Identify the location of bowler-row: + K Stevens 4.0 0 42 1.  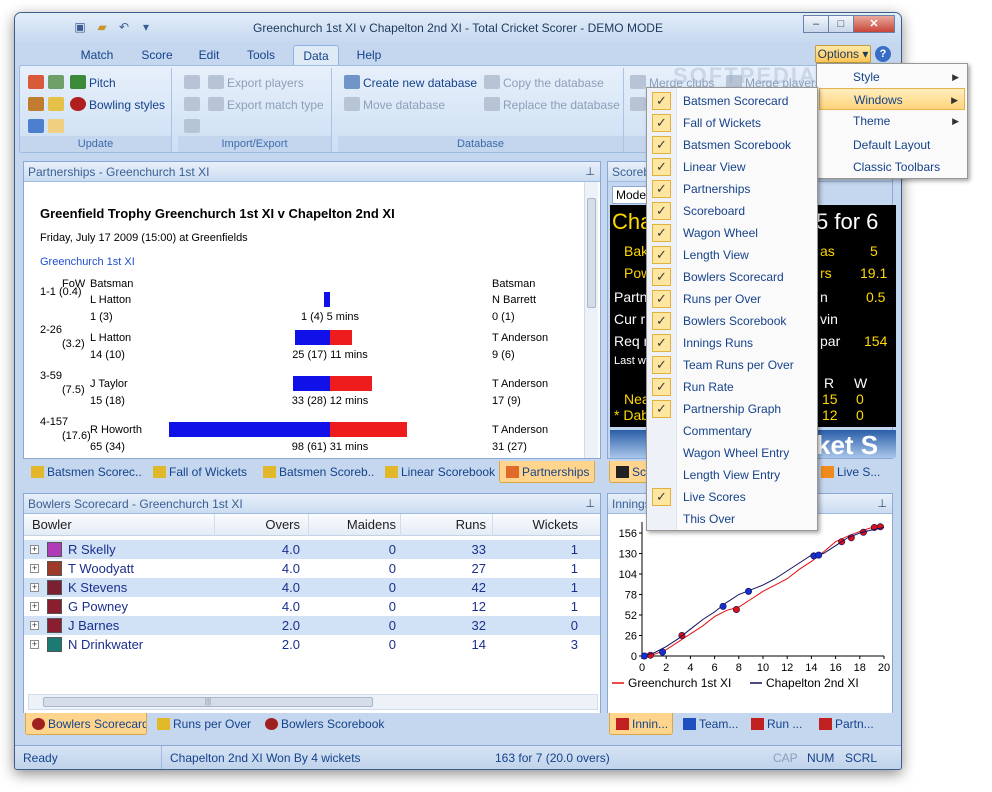
(312, 587).